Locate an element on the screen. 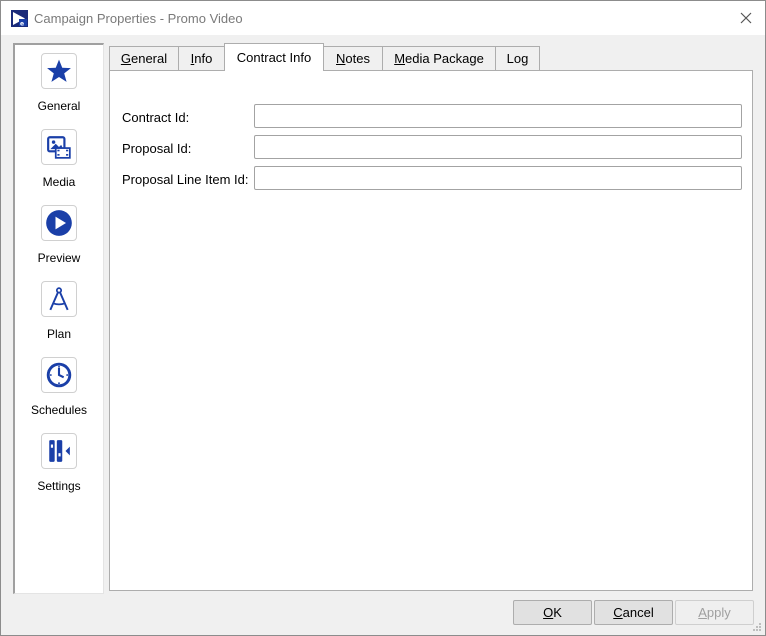 The image size is (766, 636). sidebar-item-label: General is located at coordinates (59, 106).